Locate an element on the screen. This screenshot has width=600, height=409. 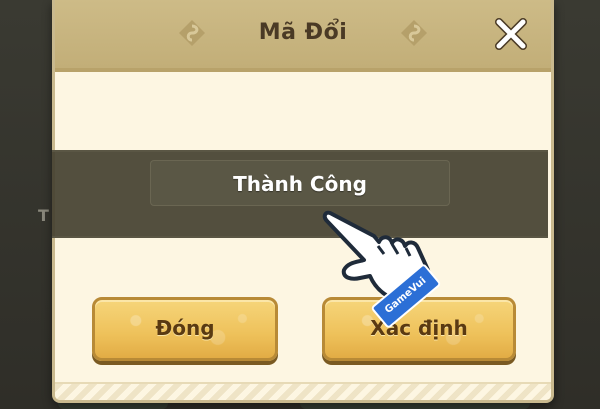
close-button-label: Đóng is located at coordinates (185, 328).